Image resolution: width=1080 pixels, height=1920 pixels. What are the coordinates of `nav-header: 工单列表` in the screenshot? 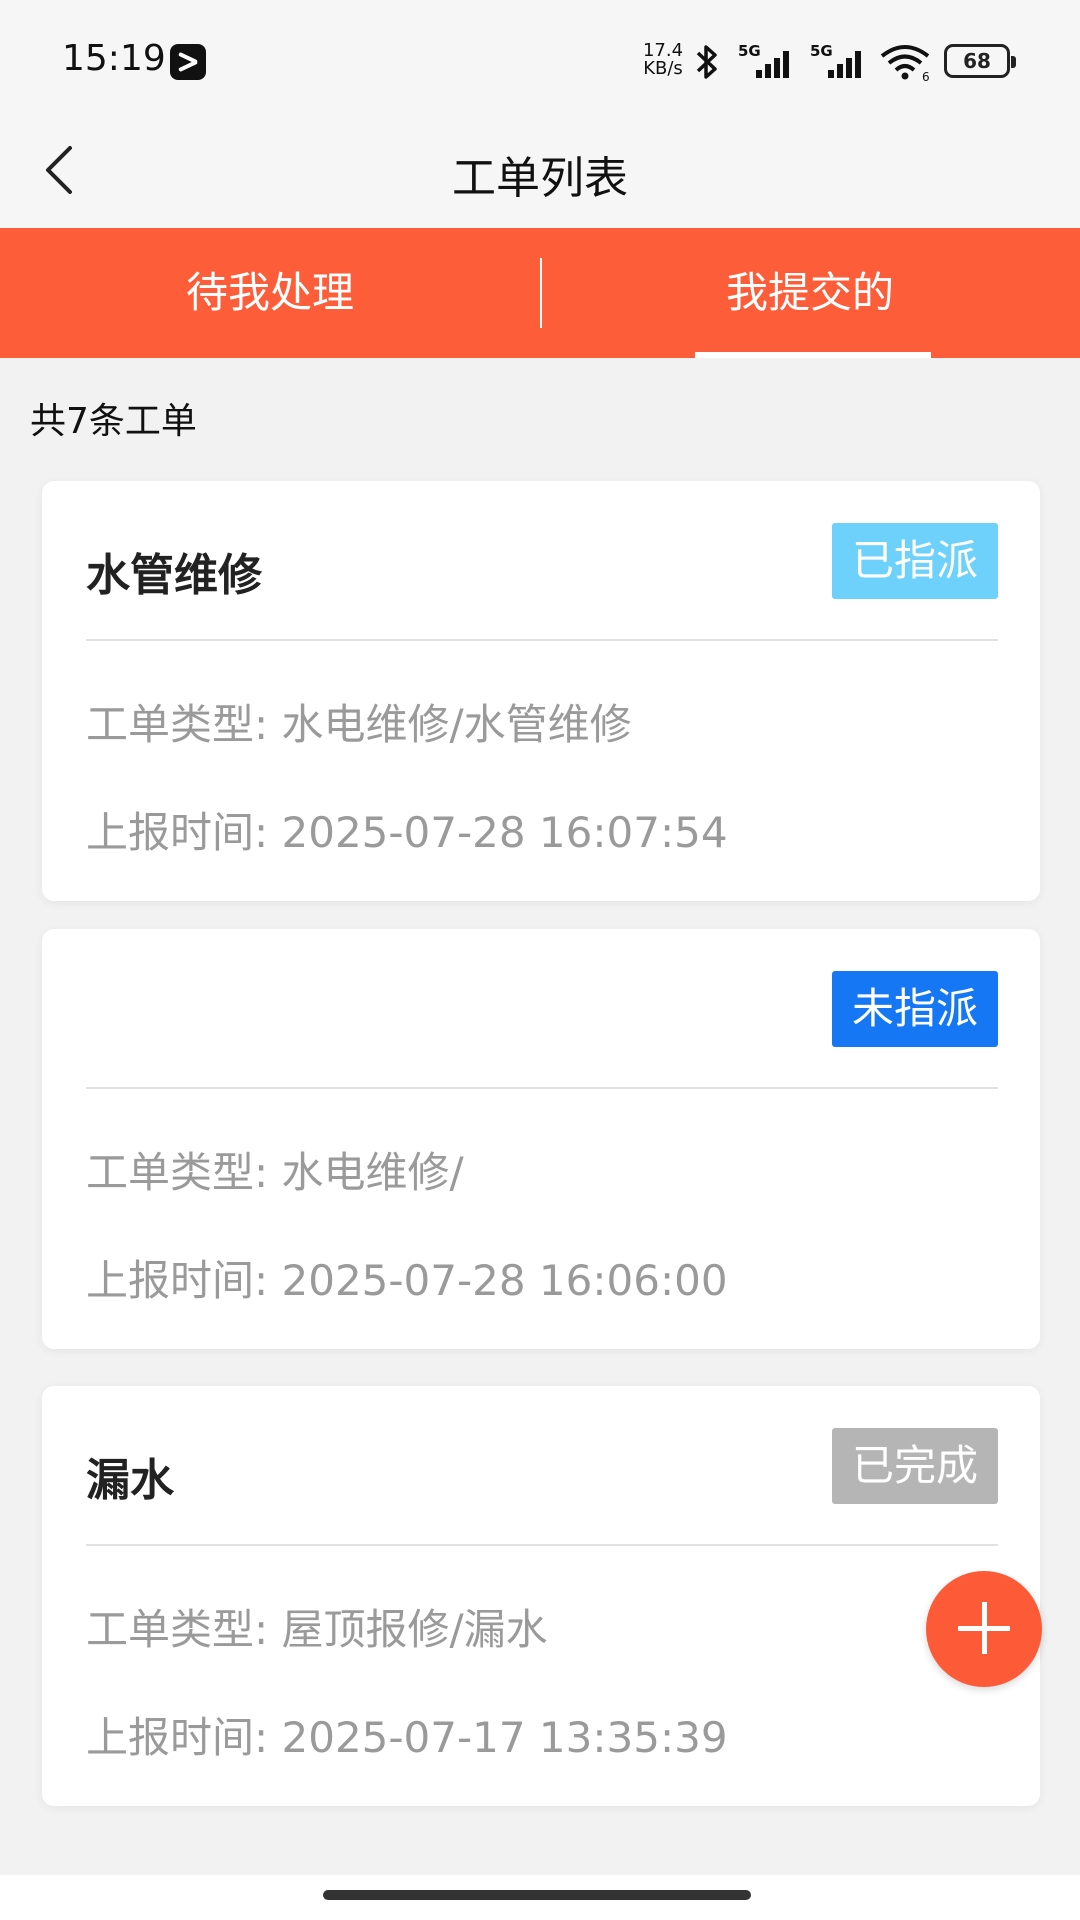 It's located at (540, 169).